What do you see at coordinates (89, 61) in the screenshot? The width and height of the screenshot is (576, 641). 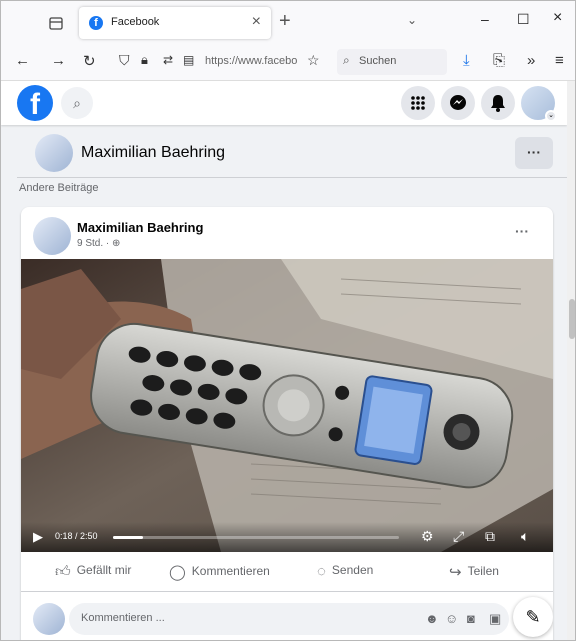 I see `reload-icon: ↻` at bounding box center [89, 61].